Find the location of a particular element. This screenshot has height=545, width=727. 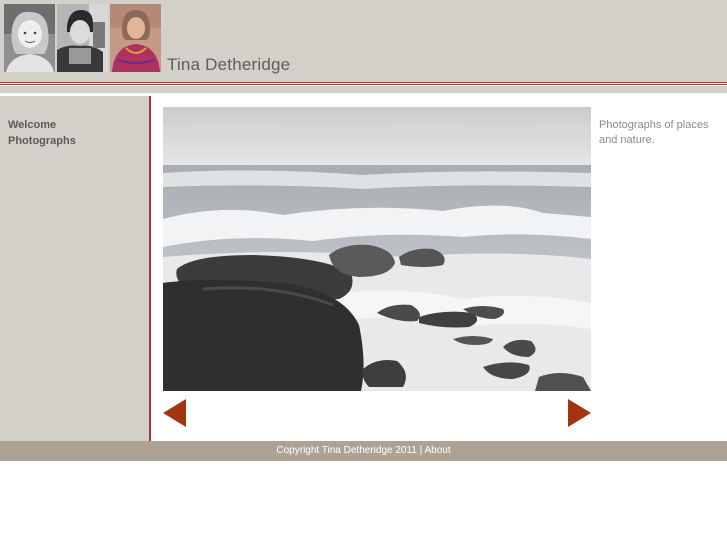

site-title: Tina Detheridge is located at coordinates (229, 64).